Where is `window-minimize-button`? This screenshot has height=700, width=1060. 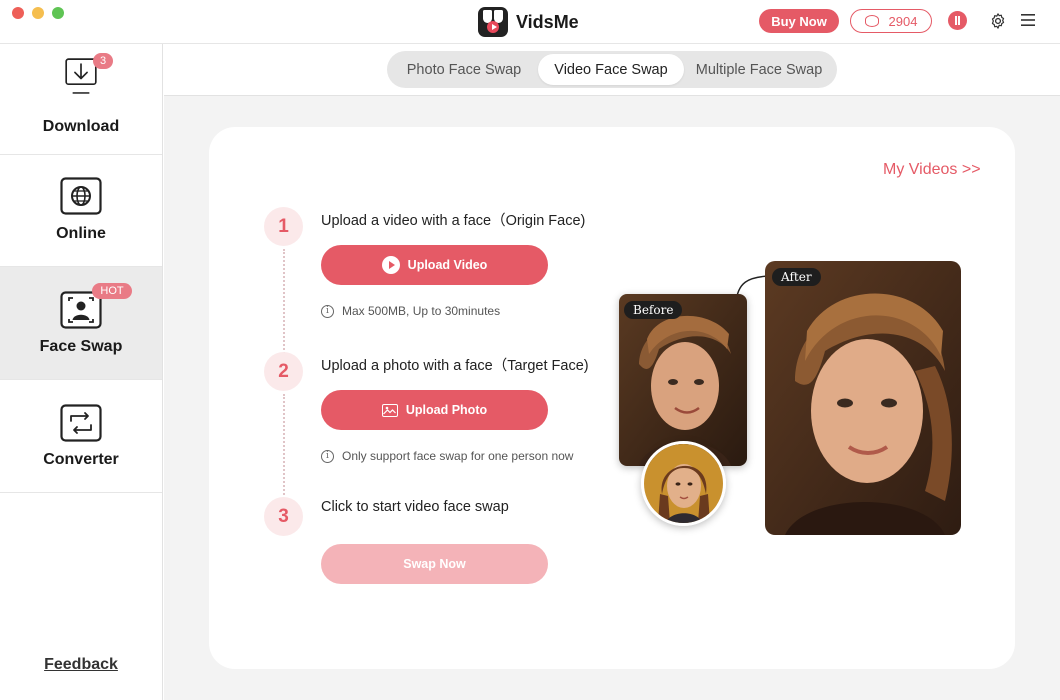
window-minimize-button is located at coordinates (38, 13).